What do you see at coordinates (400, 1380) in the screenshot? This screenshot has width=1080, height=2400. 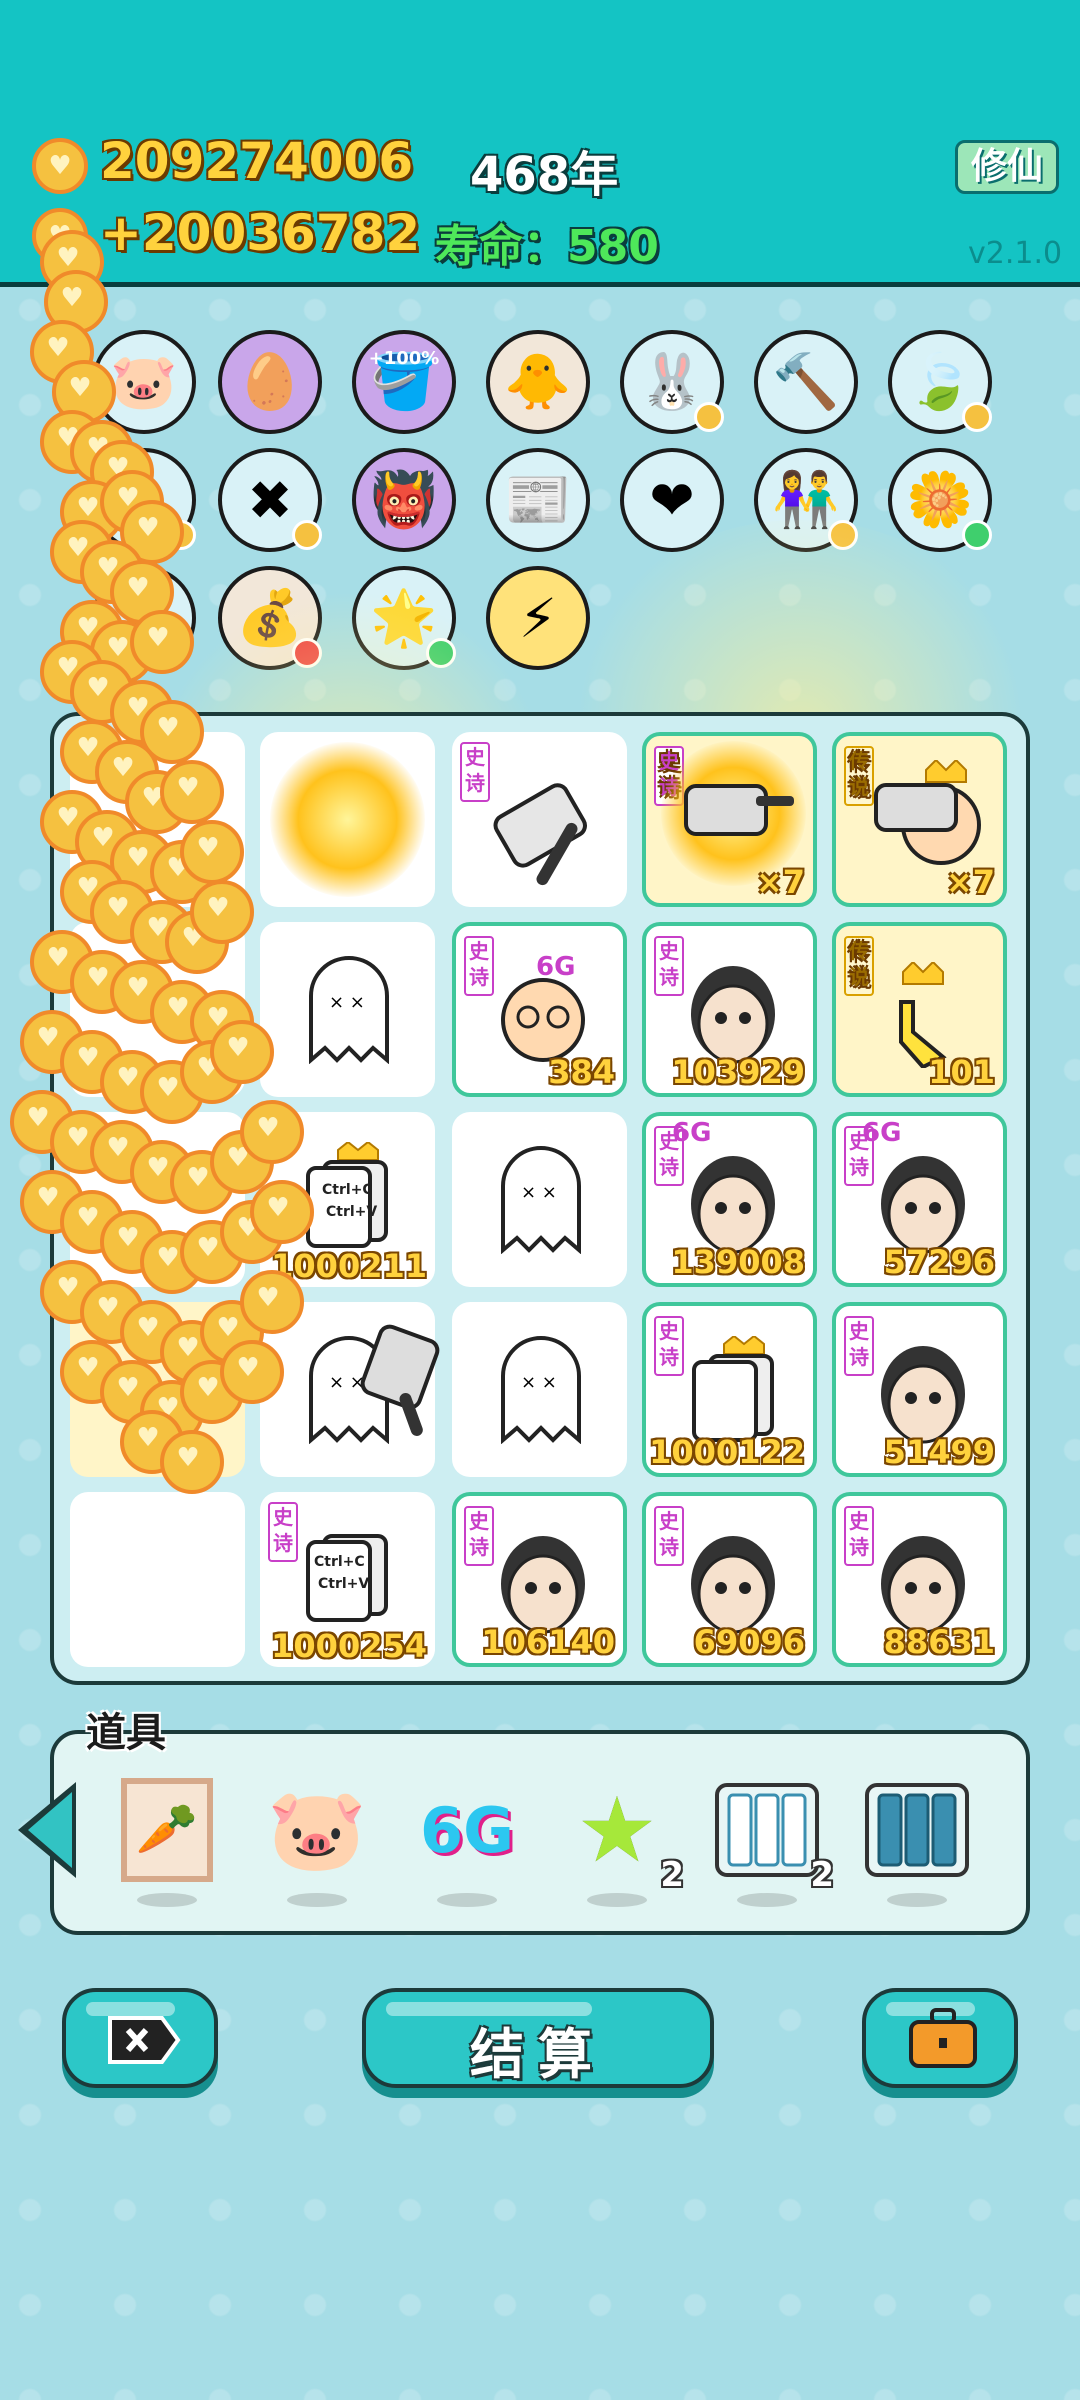 I see `pressure-cooker-icon` at bounding box center [400, 1380].